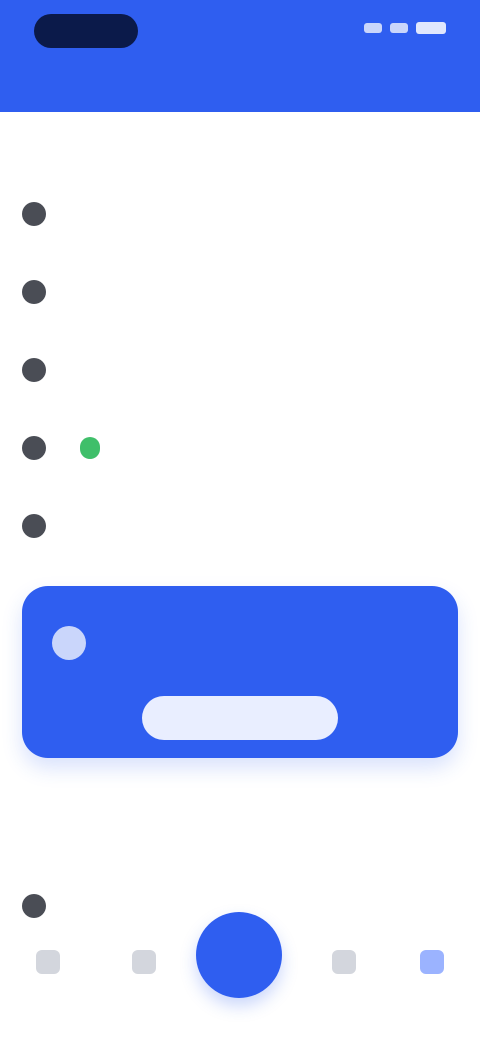 This screenshot has height=1040, width=480. I want to click on profile-icon, so click(432, 962).